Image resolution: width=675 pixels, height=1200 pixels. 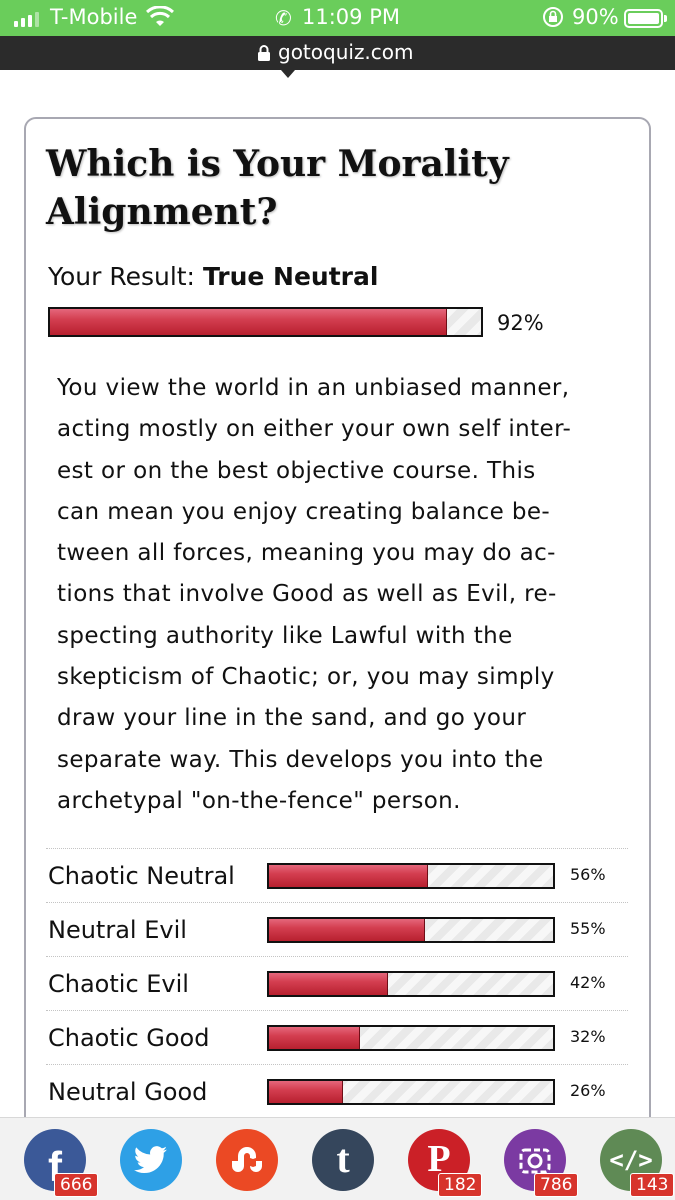 What do you see at coordinates (61, 1163) in the screenshot?
I see `share-facebook-button: f 666` at bounding box center [61, 1163].